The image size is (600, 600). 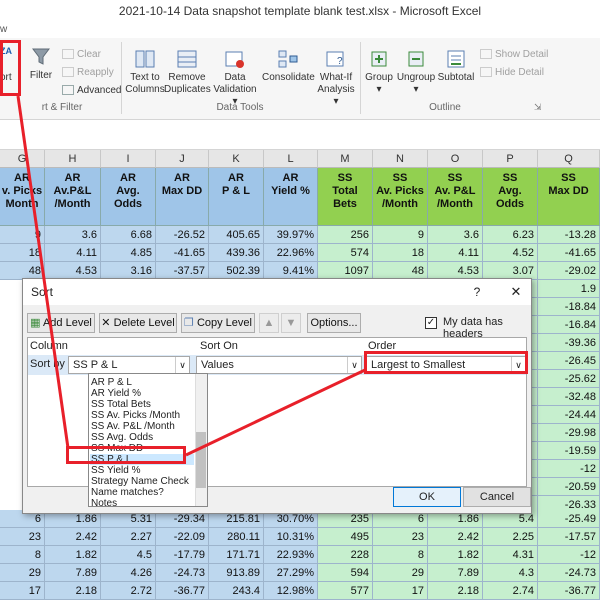 What do you see at coordinates (91, 91) in the screenshot?
I see `advanced-filter-button: Advanced` at bounding box center [91, 91].